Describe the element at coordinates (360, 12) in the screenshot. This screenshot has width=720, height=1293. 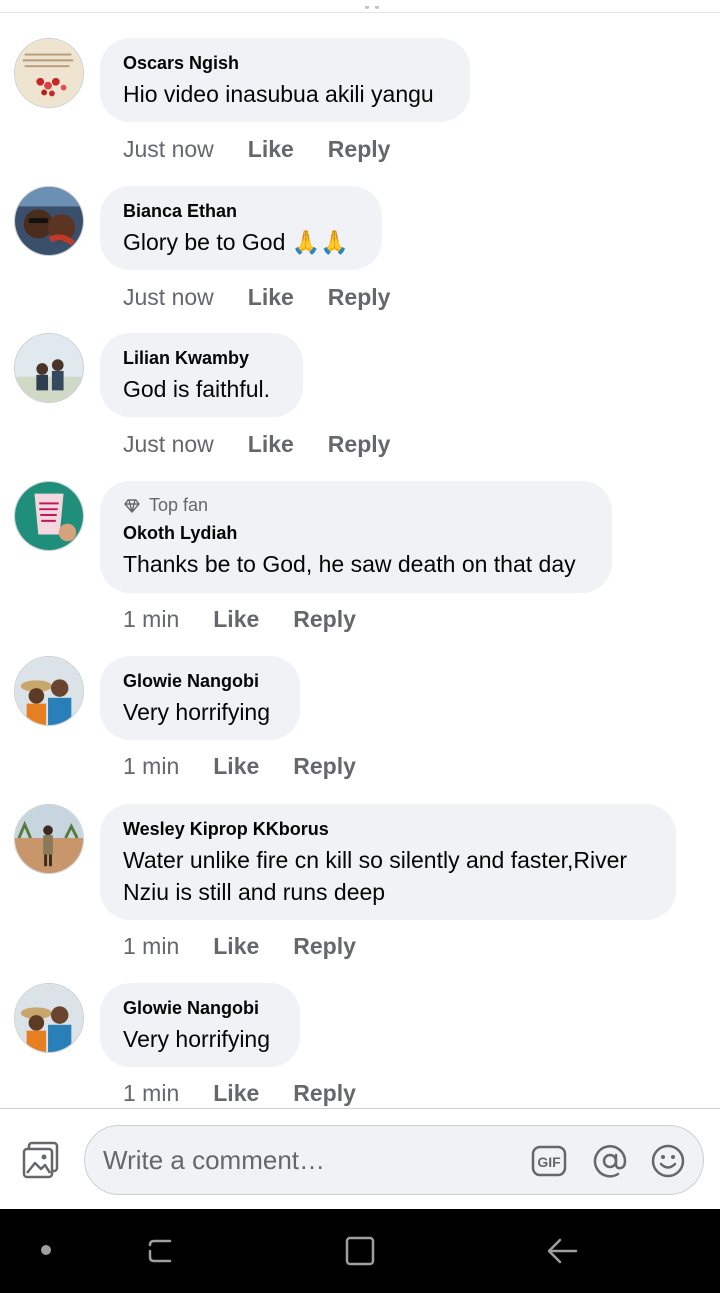
I see `top-divider` at that location.